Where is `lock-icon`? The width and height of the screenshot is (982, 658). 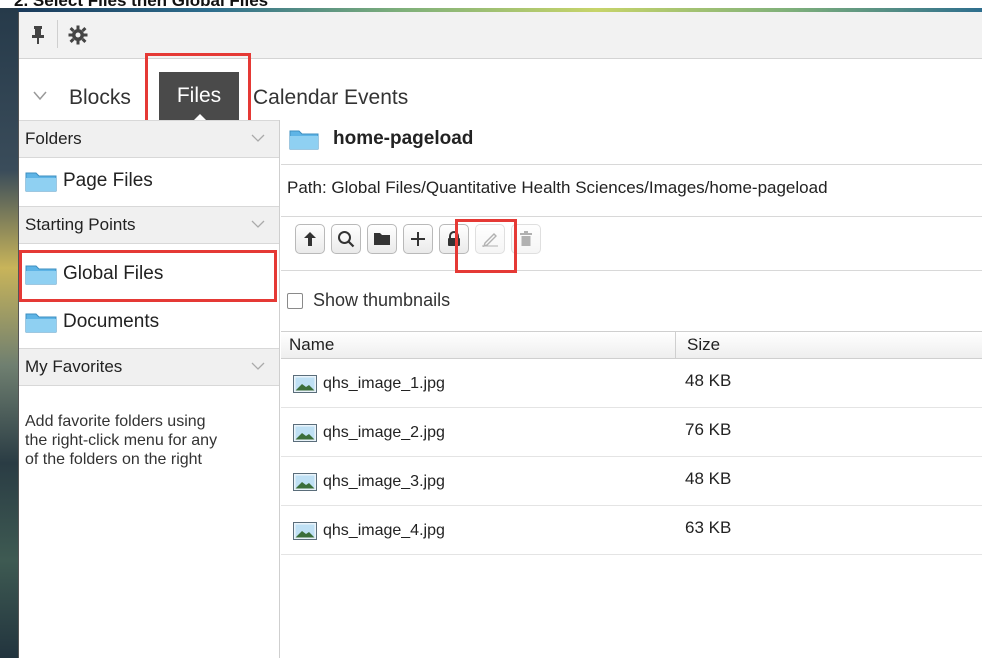 lock-icon is located at coordinates (454, 238).